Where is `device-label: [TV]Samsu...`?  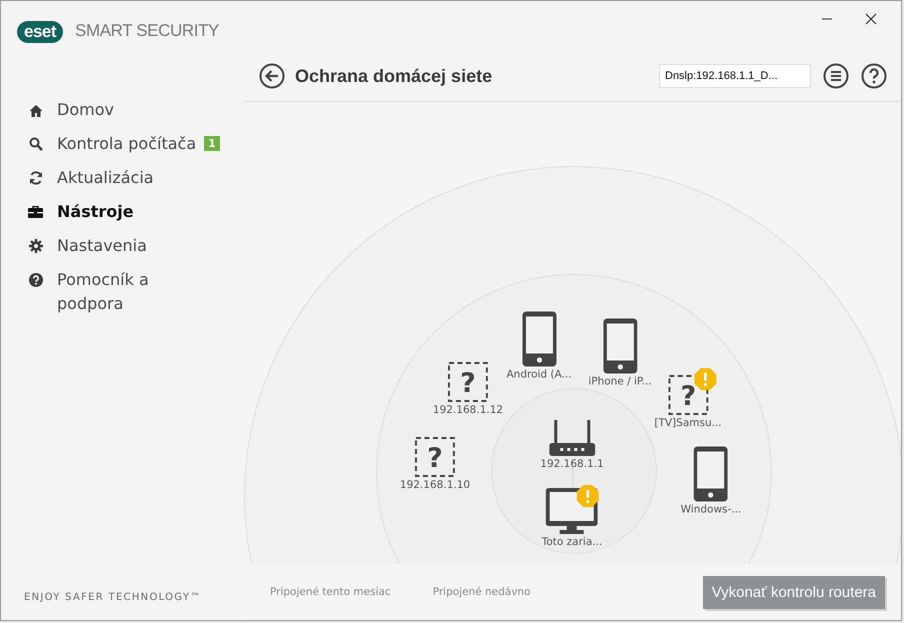
device-label: [TV]Samsu... is located at coordinates (688, 423).